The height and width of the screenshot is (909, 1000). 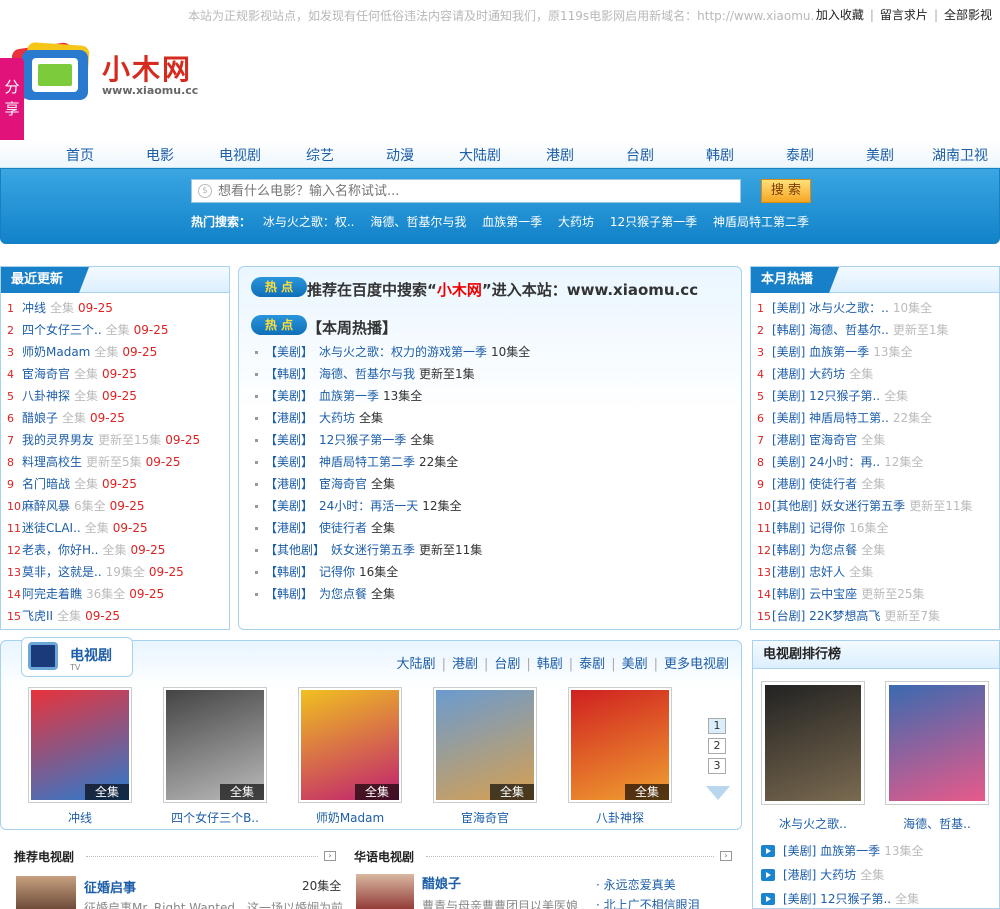 What do you see at coordinates (116, 440) in the screenshot?
I see `recent-item: 7 我的灵界男友 更新至15集 09-25` at bounding box center [116, 440].